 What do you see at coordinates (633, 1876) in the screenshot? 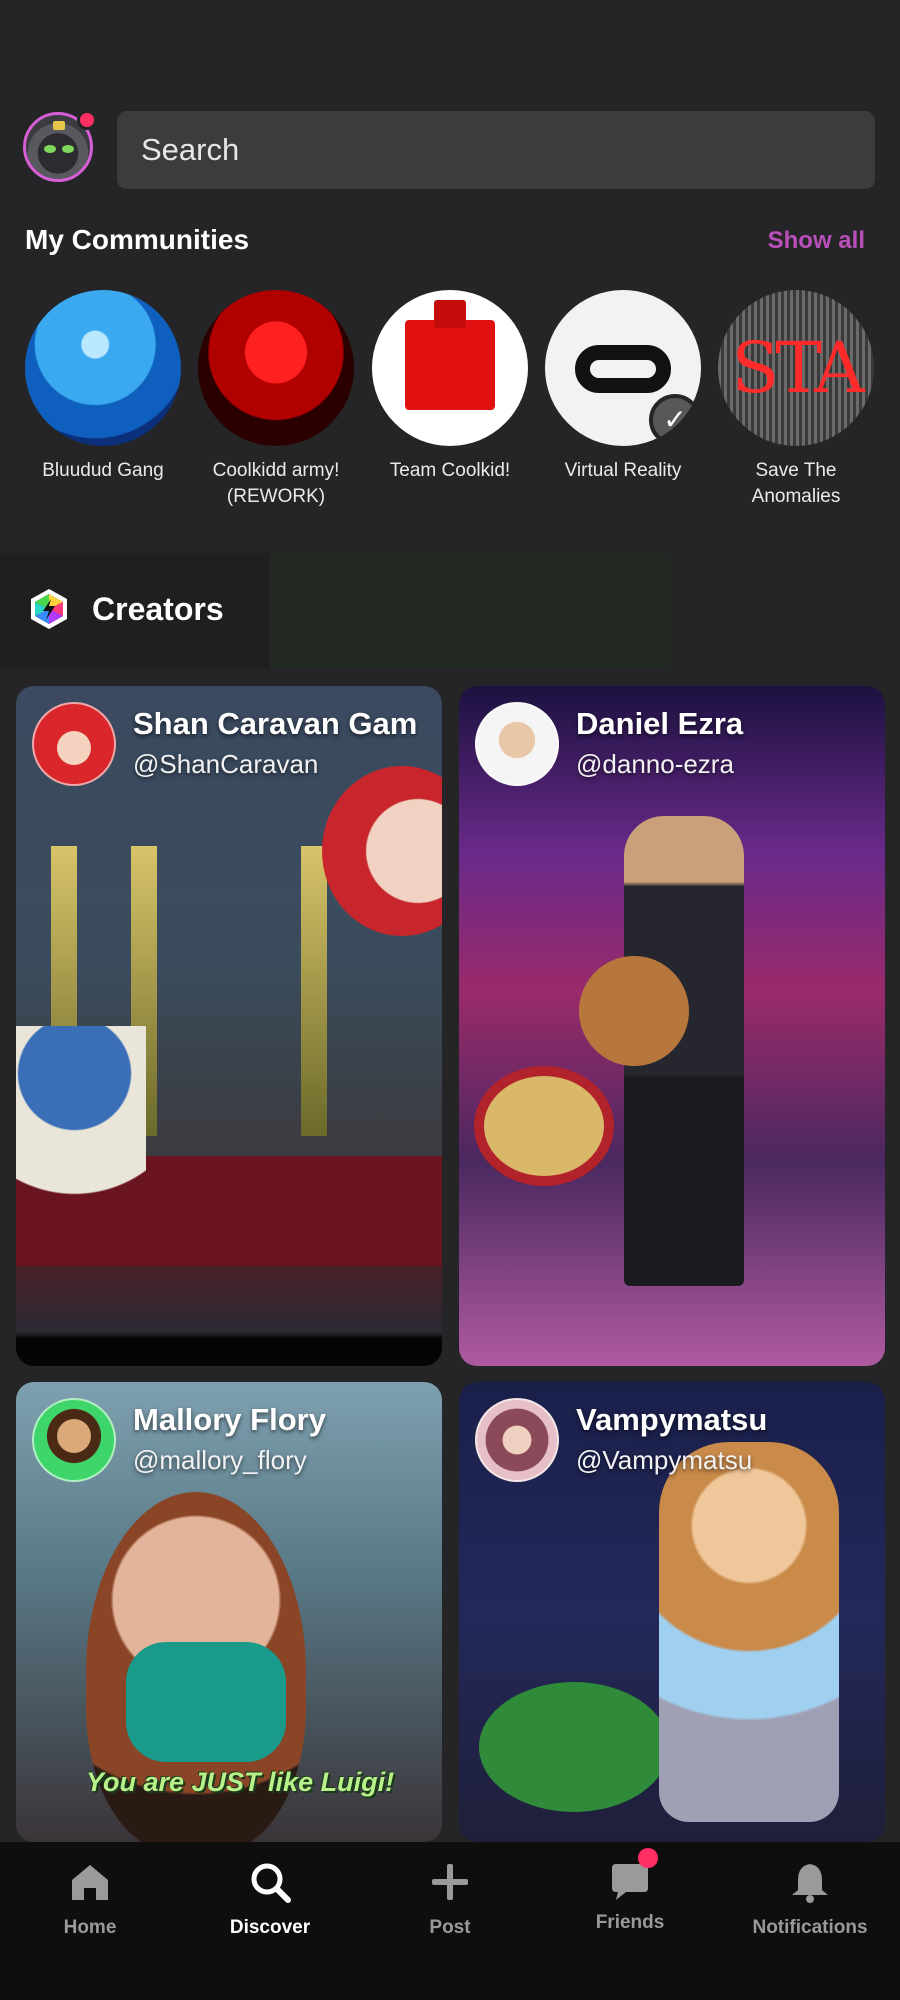
I see `chat-icon` at bounding box center [633, 1876].